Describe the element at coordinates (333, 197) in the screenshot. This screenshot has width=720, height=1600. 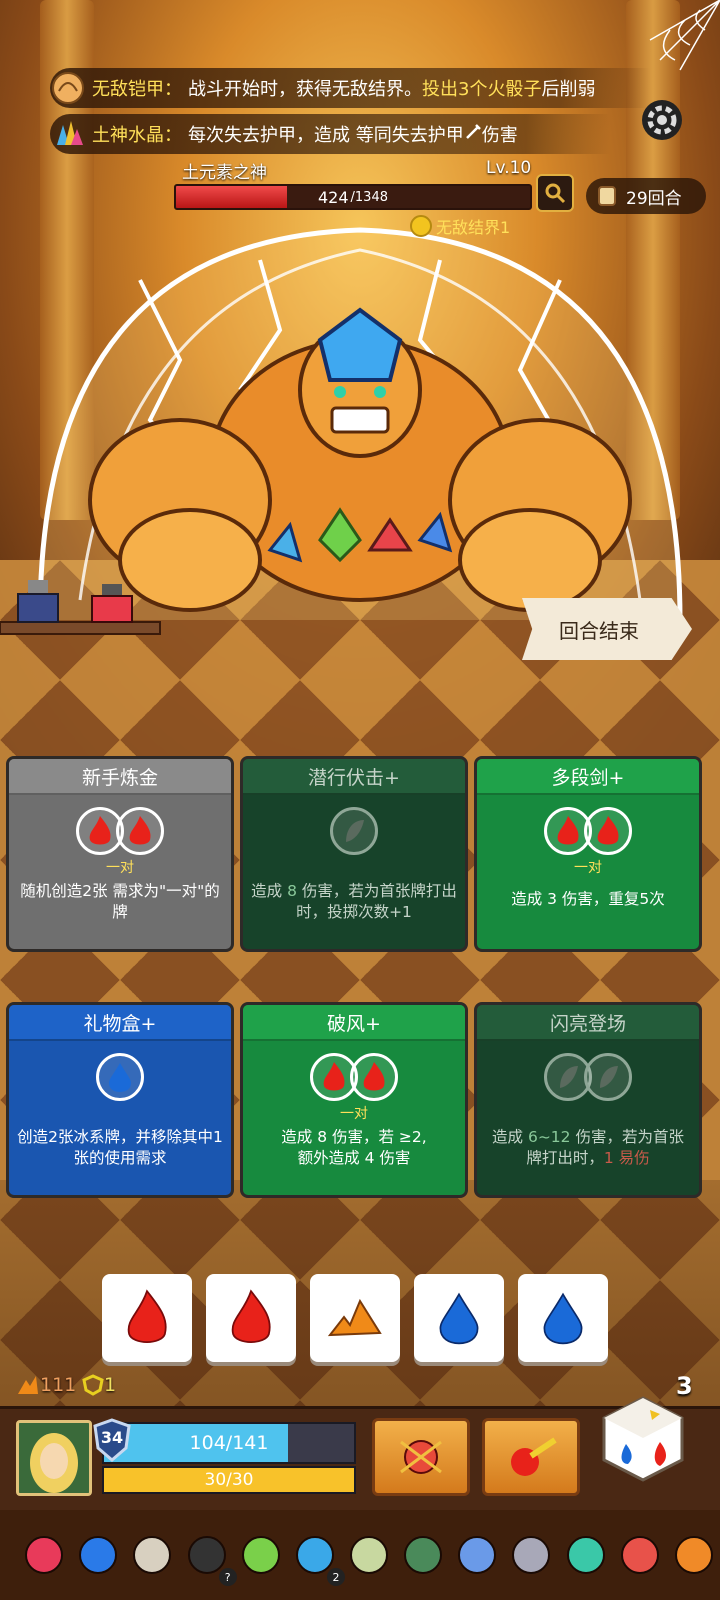
I see `boss-hp-current: 424` at that location.